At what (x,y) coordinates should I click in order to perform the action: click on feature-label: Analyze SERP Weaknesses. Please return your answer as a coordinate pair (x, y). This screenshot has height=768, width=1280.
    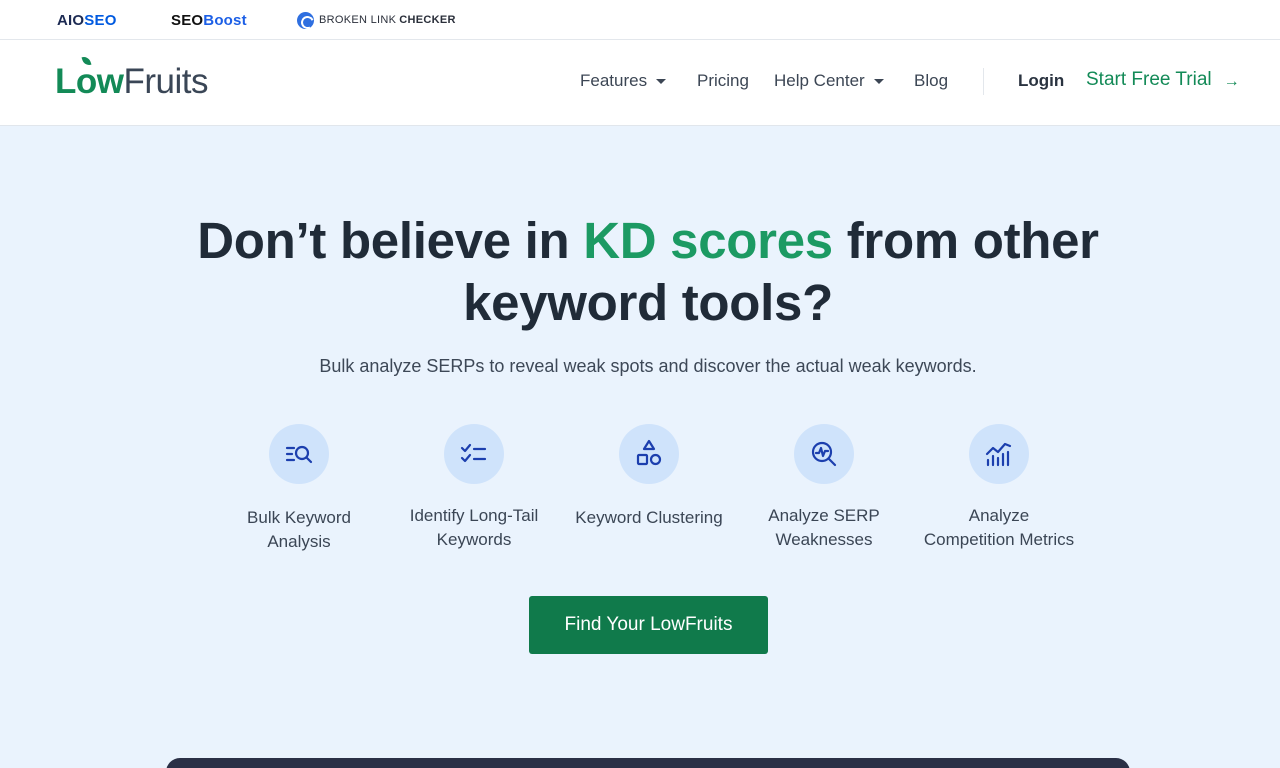
    Looking at the image, I should click on (824, 528).